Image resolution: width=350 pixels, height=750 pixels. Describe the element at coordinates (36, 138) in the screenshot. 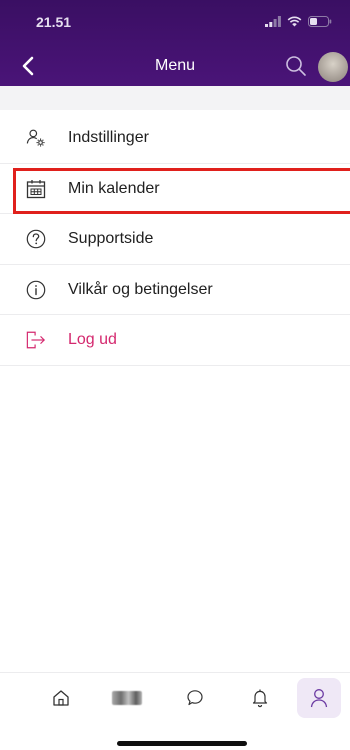

I see `user-settings-icon` at that location.